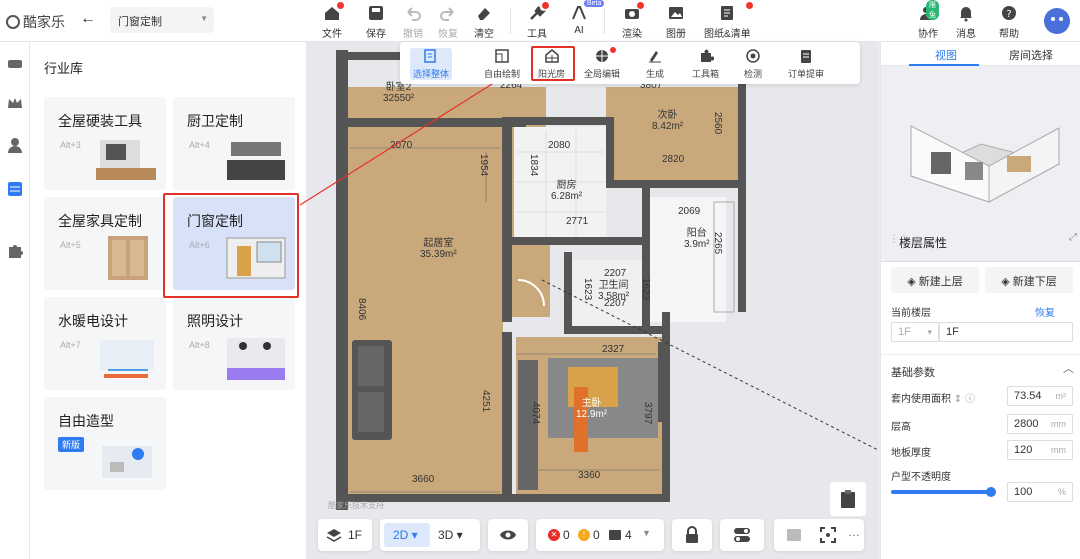  I want to click on room-label-second-bedroom: 次卧 8.42m², so click(667, 119).